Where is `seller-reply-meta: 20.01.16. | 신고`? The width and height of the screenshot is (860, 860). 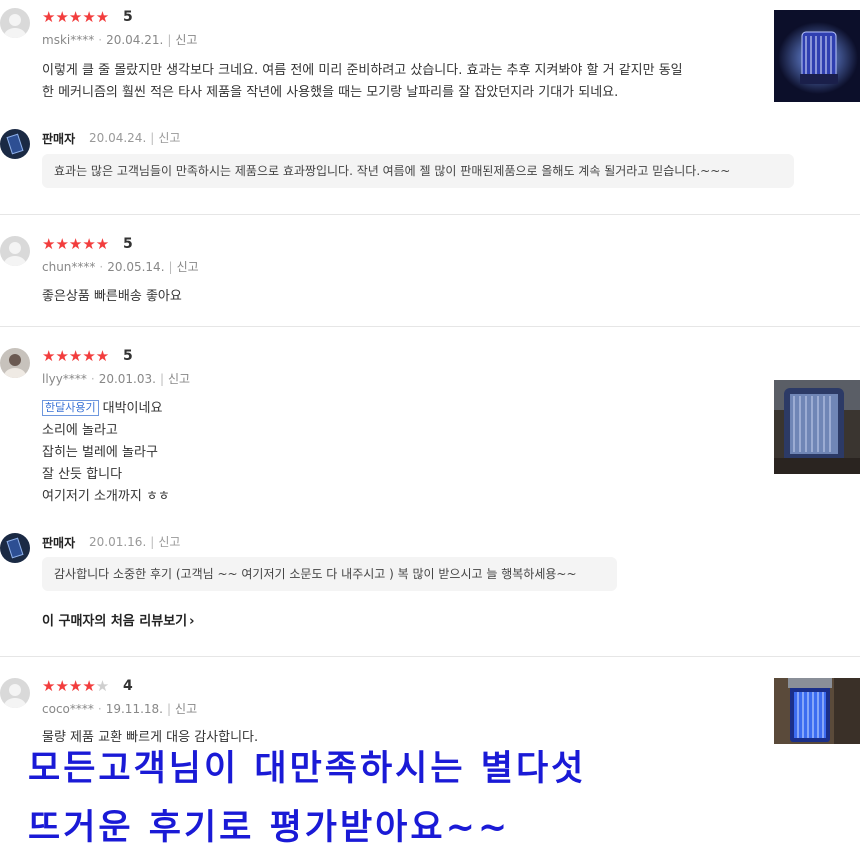 seller-reply-meta: 20.01.16. | 신고 is located at coordinates (135, 542).